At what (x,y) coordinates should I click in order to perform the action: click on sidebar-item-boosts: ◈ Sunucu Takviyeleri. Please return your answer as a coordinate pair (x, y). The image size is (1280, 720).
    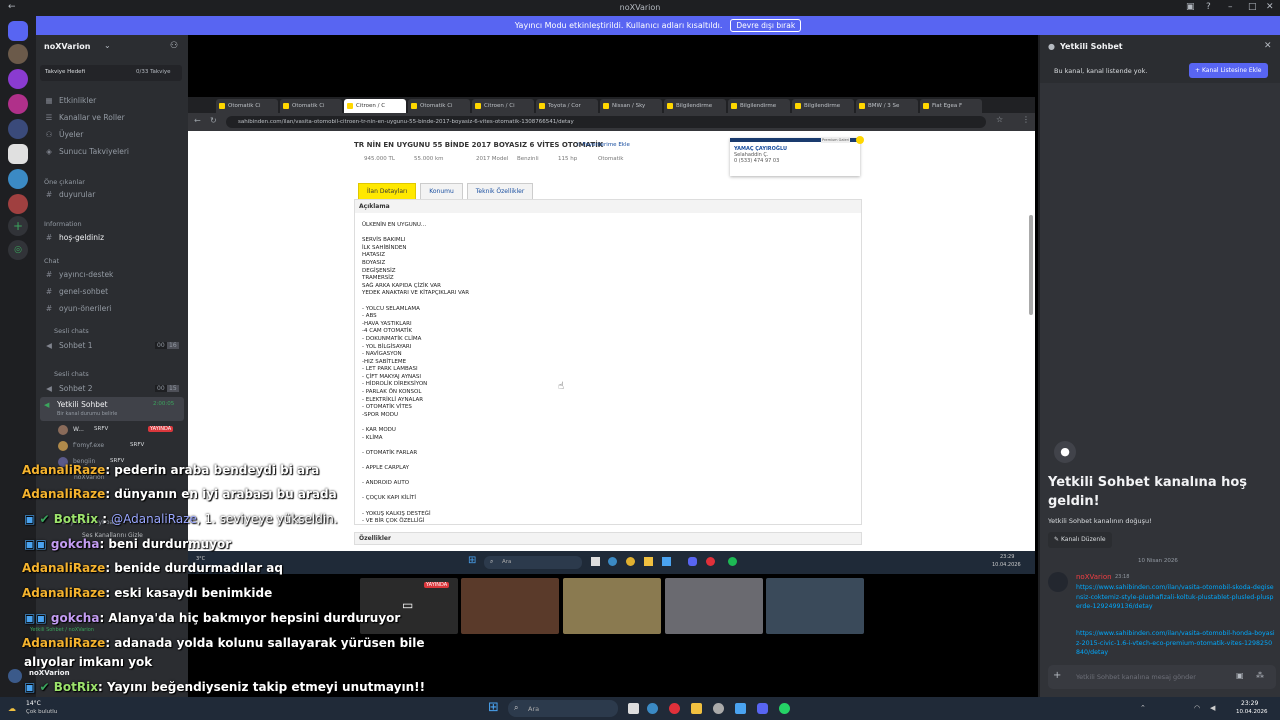
    Looking at the image, I should click on (86, 151).